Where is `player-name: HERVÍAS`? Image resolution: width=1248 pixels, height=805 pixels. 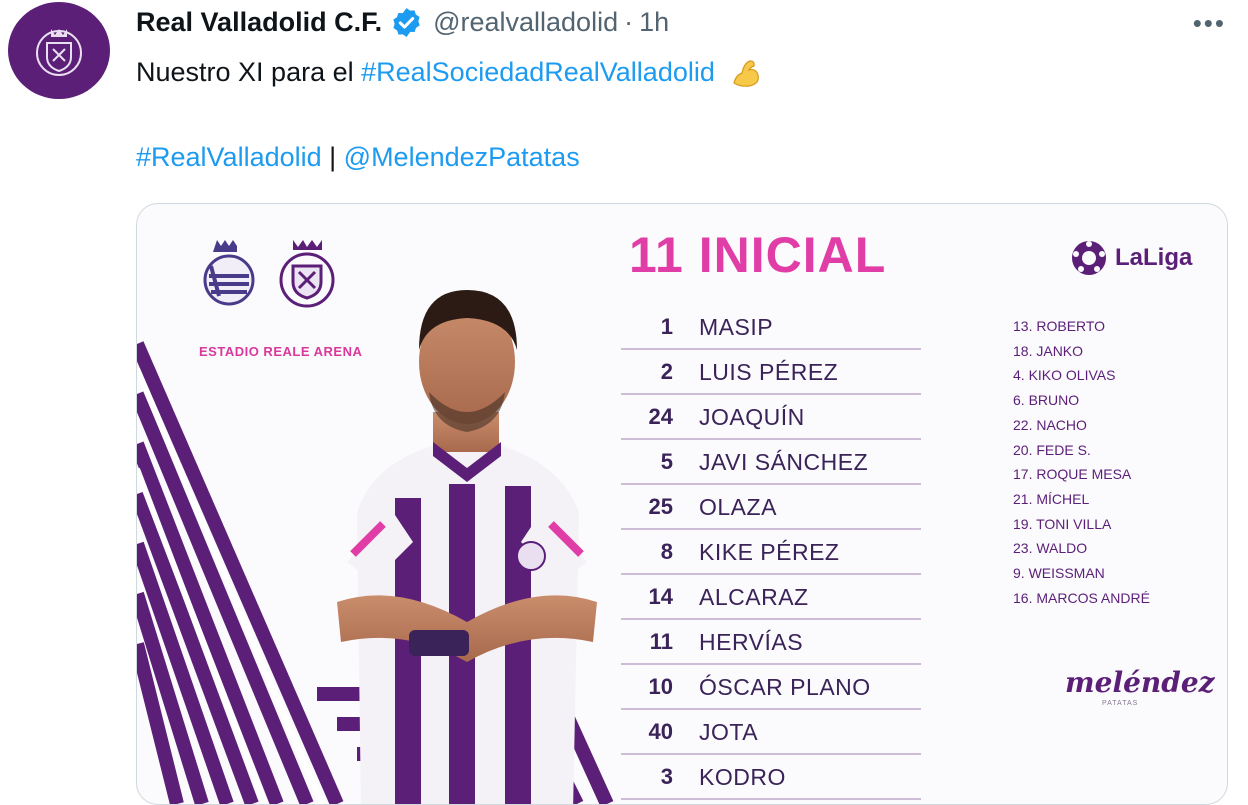
player-name: HERVÍAS is located at coordinates (751, 641).